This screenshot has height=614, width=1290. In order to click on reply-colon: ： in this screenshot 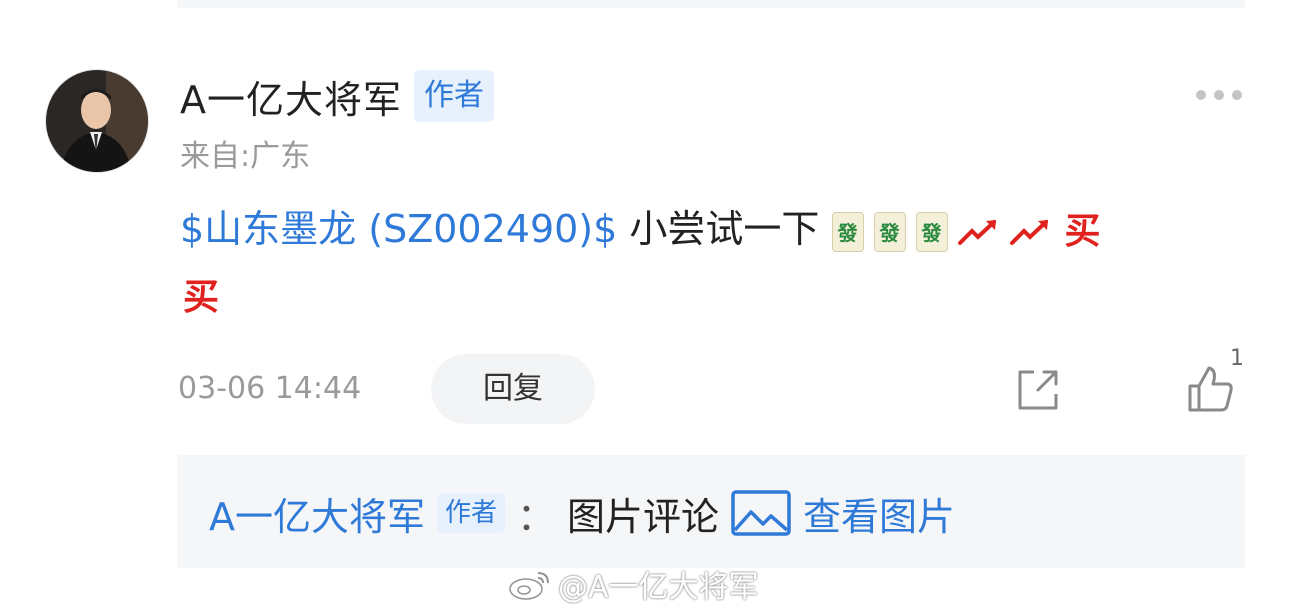, I will do `click(536, 516)`.